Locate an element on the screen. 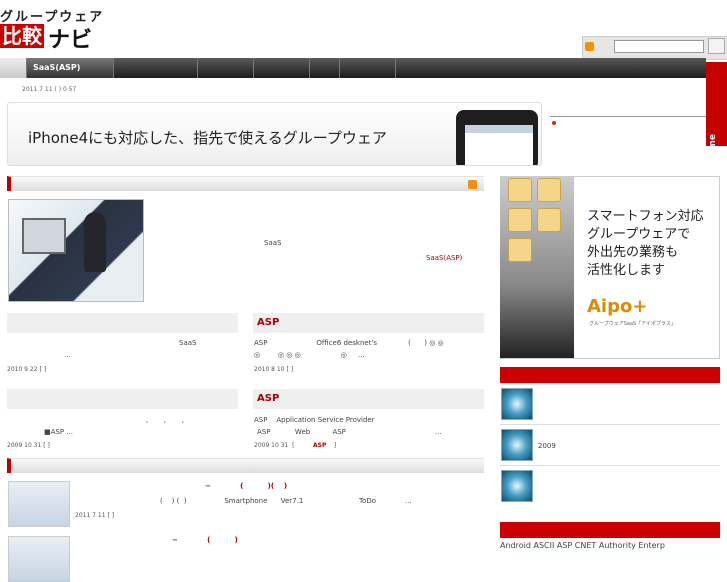 The image size is (727, 582). aipo-logo: Aipo+ is located at coordinates (617, 306).